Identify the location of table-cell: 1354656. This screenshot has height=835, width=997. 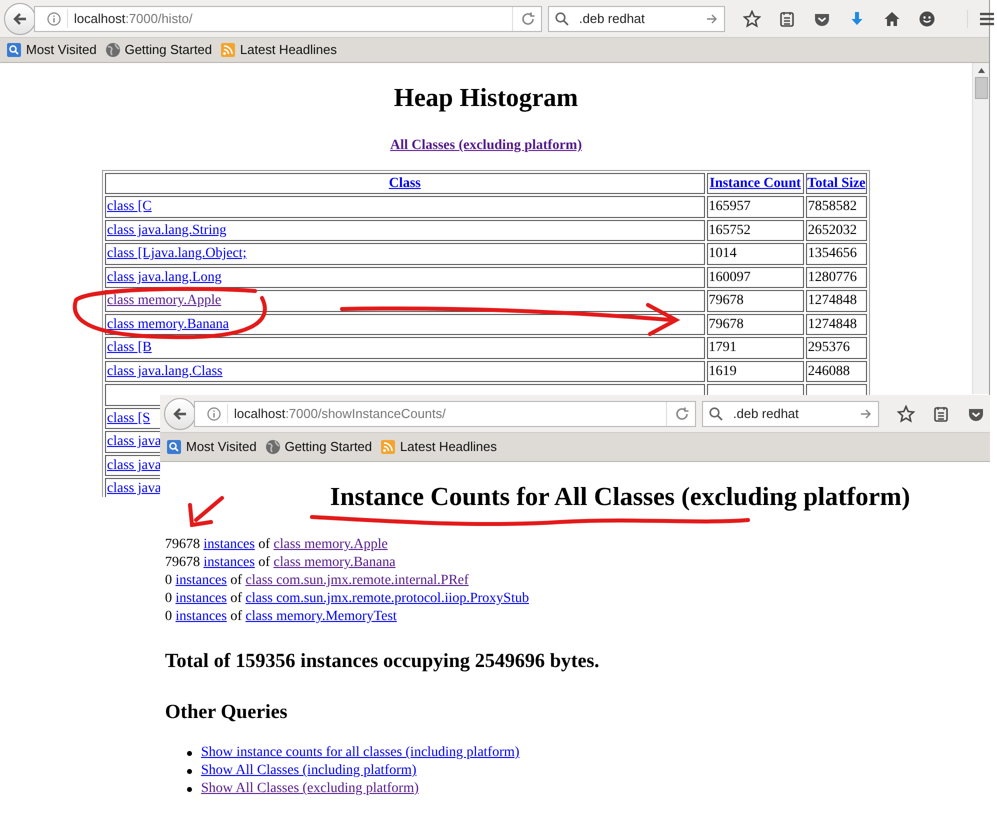
(832, 254).